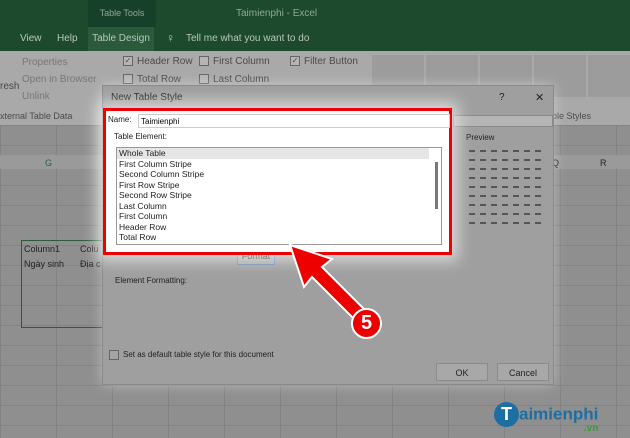 The image size is (630, 438). I want to click on list-item: Header Row, so click(279, 227).